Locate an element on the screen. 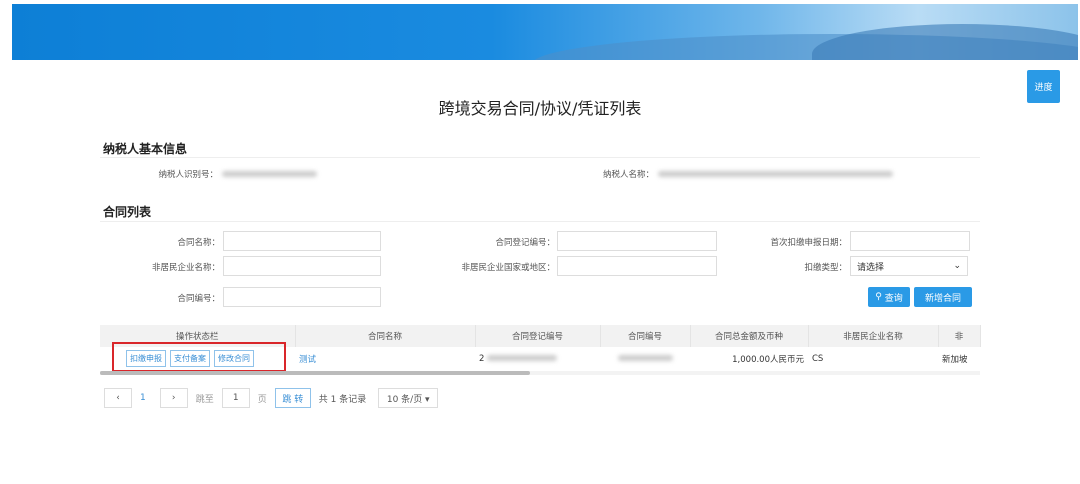 This screenshot has height=484, width=1080. prev-page-button: ‹ is located at coordinates (118, 398).